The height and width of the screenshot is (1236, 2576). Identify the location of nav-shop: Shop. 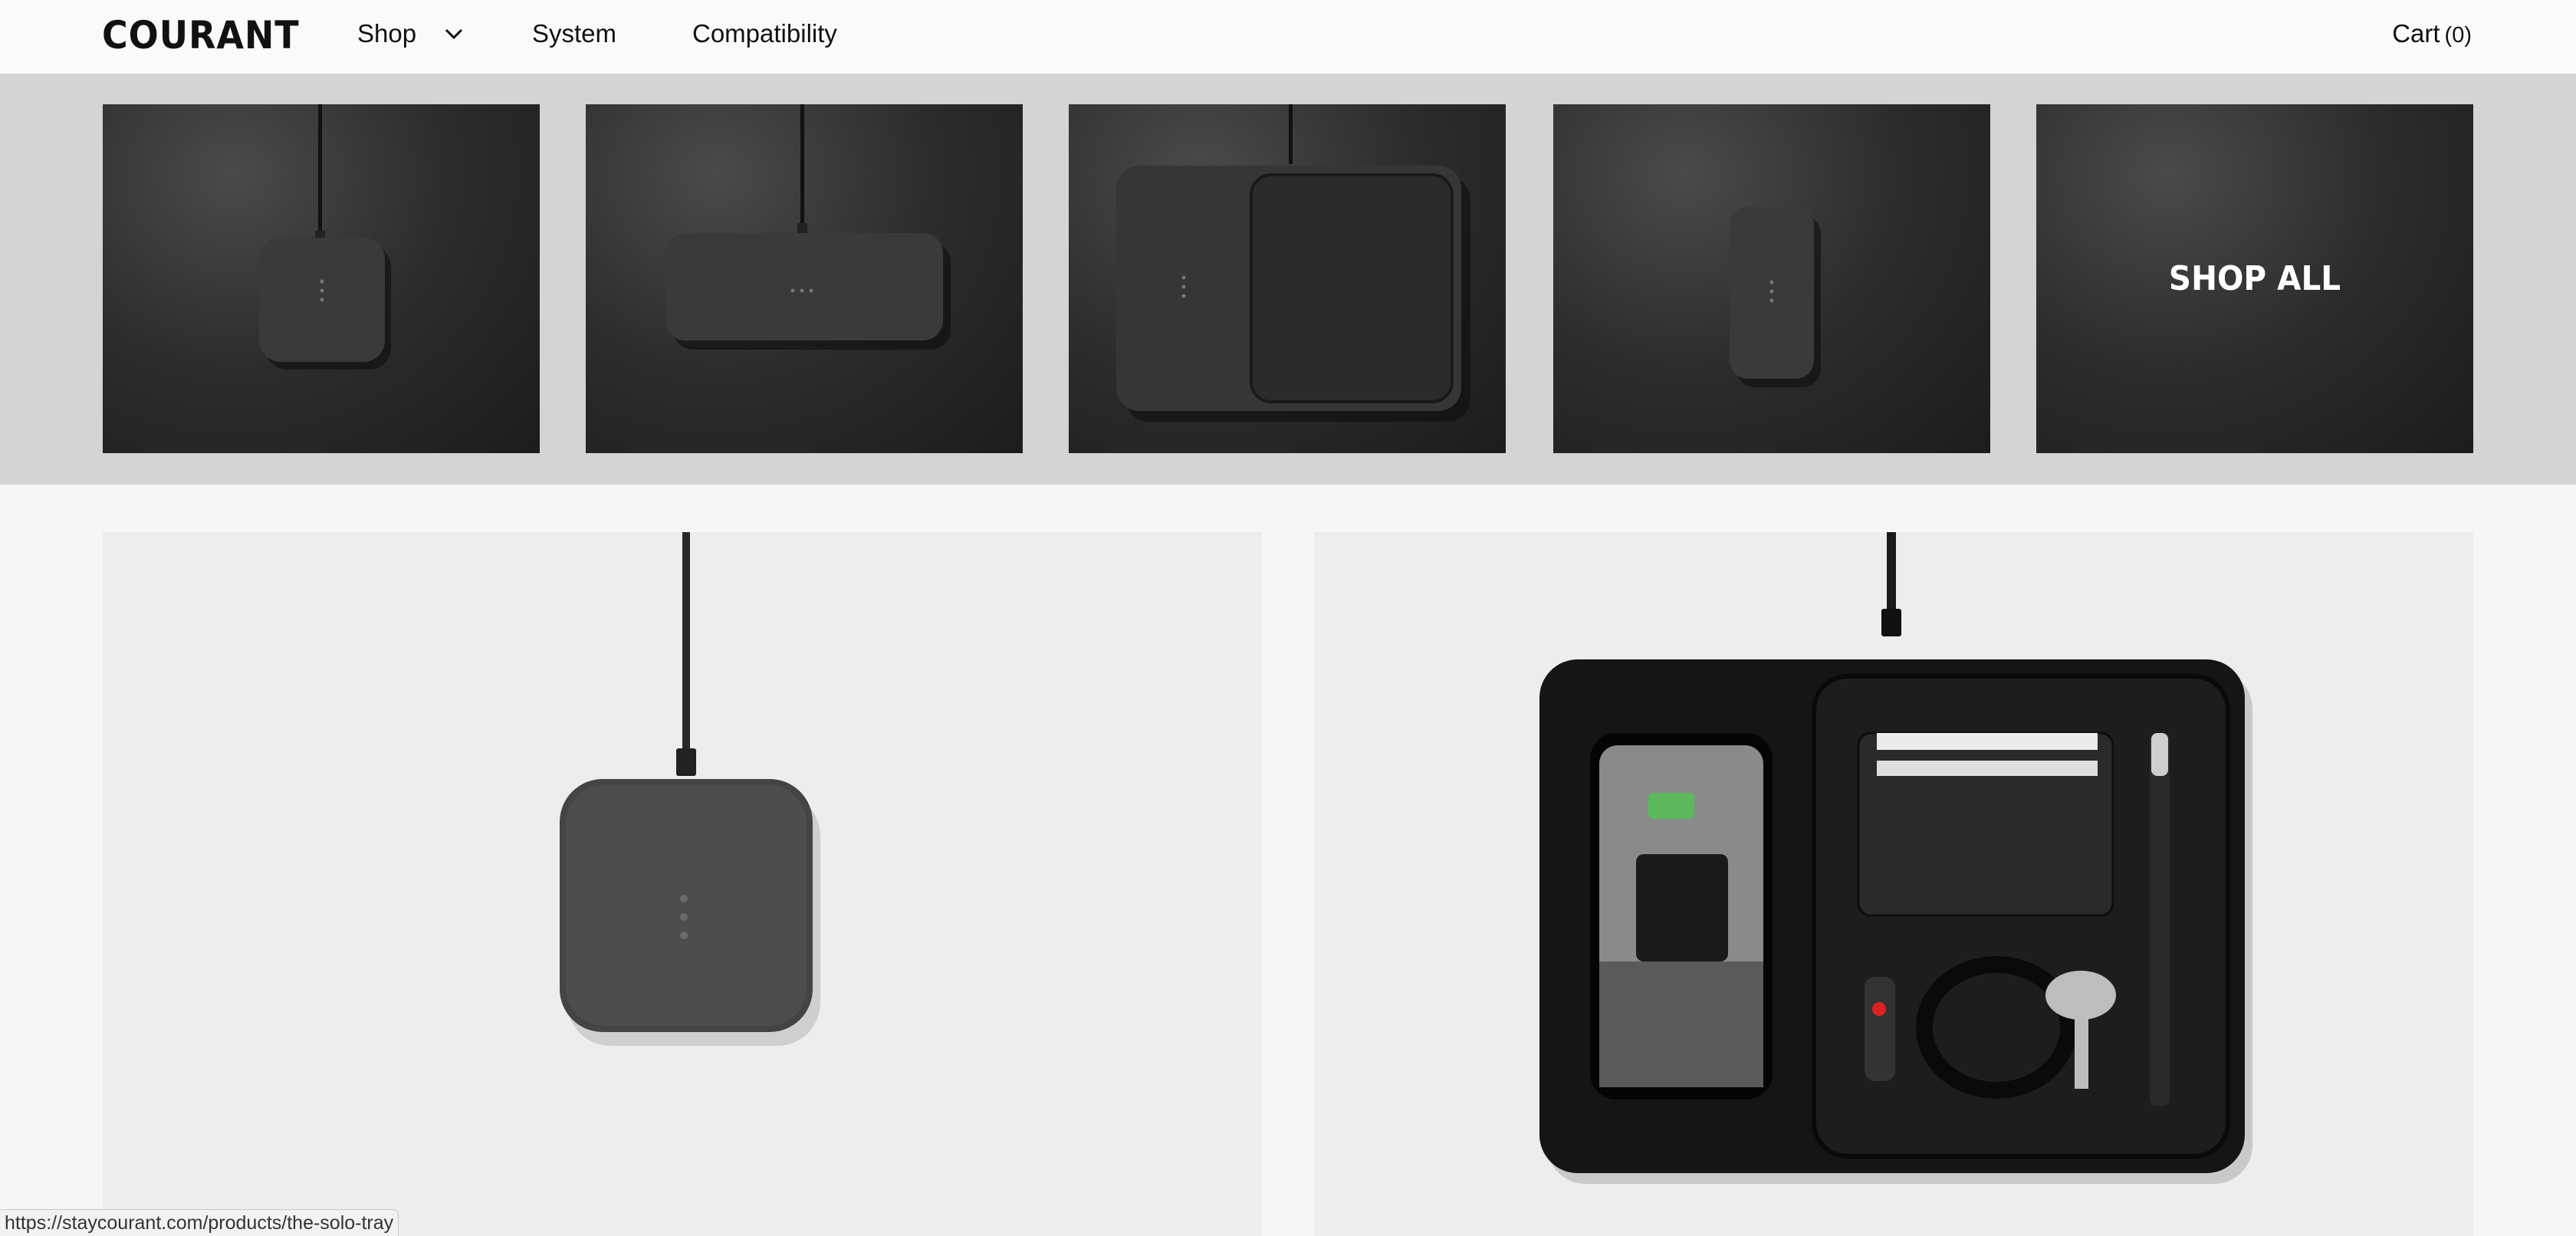
(410, 33).